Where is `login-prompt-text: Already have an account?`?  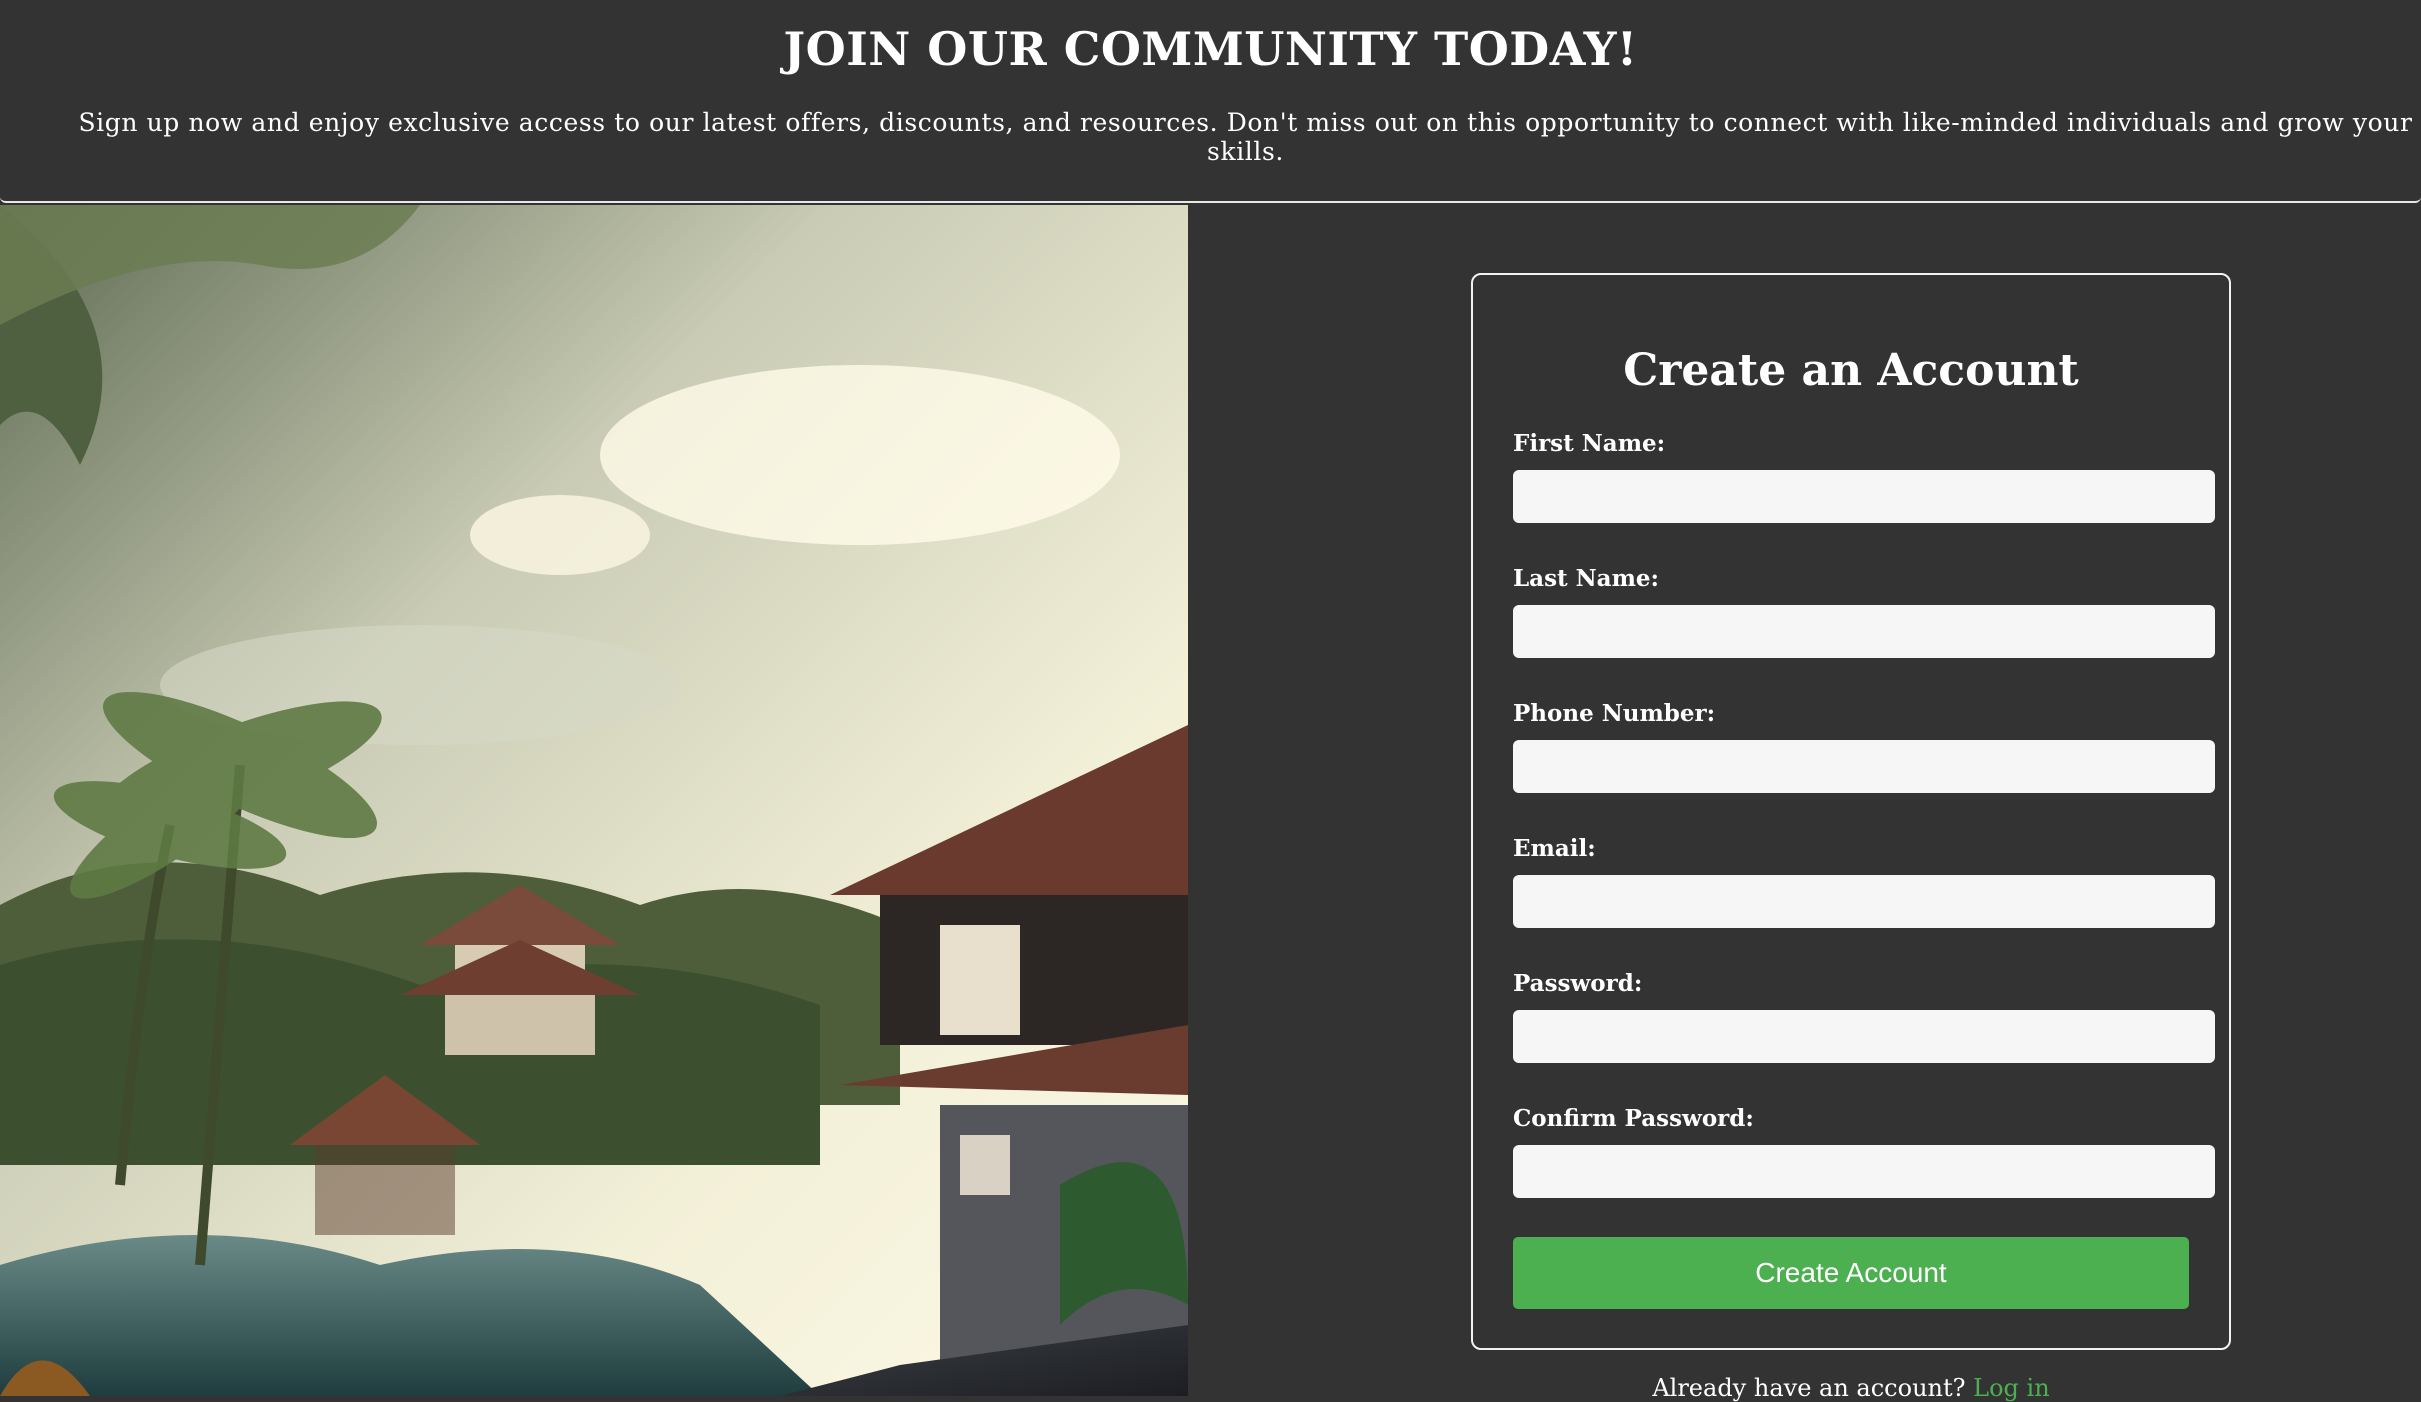
login-prompt-text: Already have an account? is located at coordinates (1809, 1388).